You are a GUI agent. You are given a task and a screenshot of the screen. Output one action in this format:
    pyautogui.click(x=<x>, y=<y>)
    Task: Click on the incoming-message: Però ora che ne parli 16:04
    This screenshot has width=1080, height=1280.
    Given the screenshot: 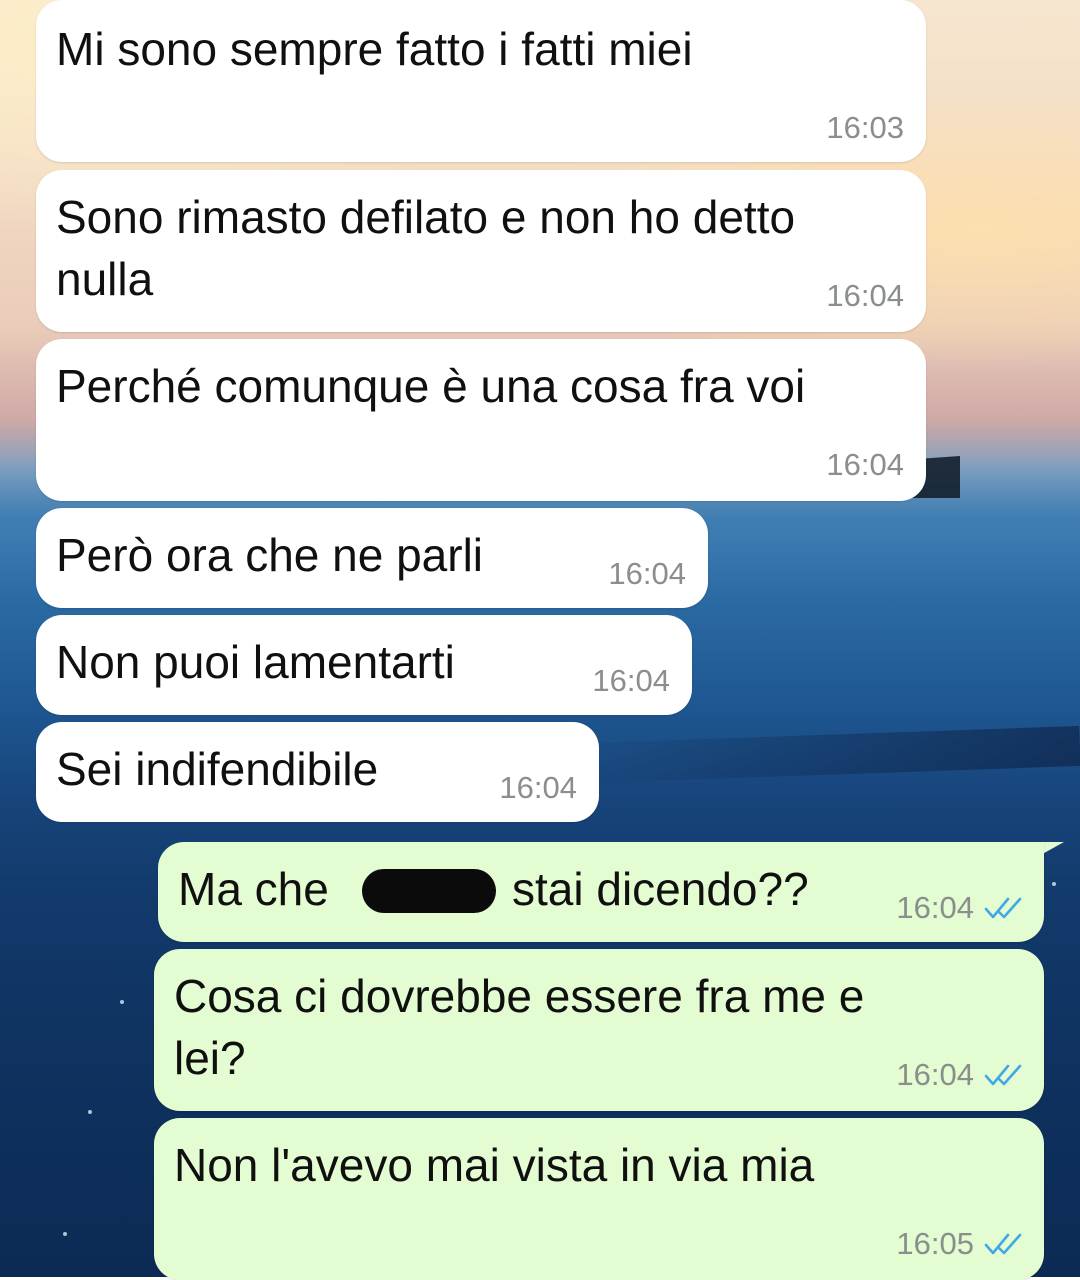 What is the action you would take?
    pyautogui.click(x=372, y=558)
    